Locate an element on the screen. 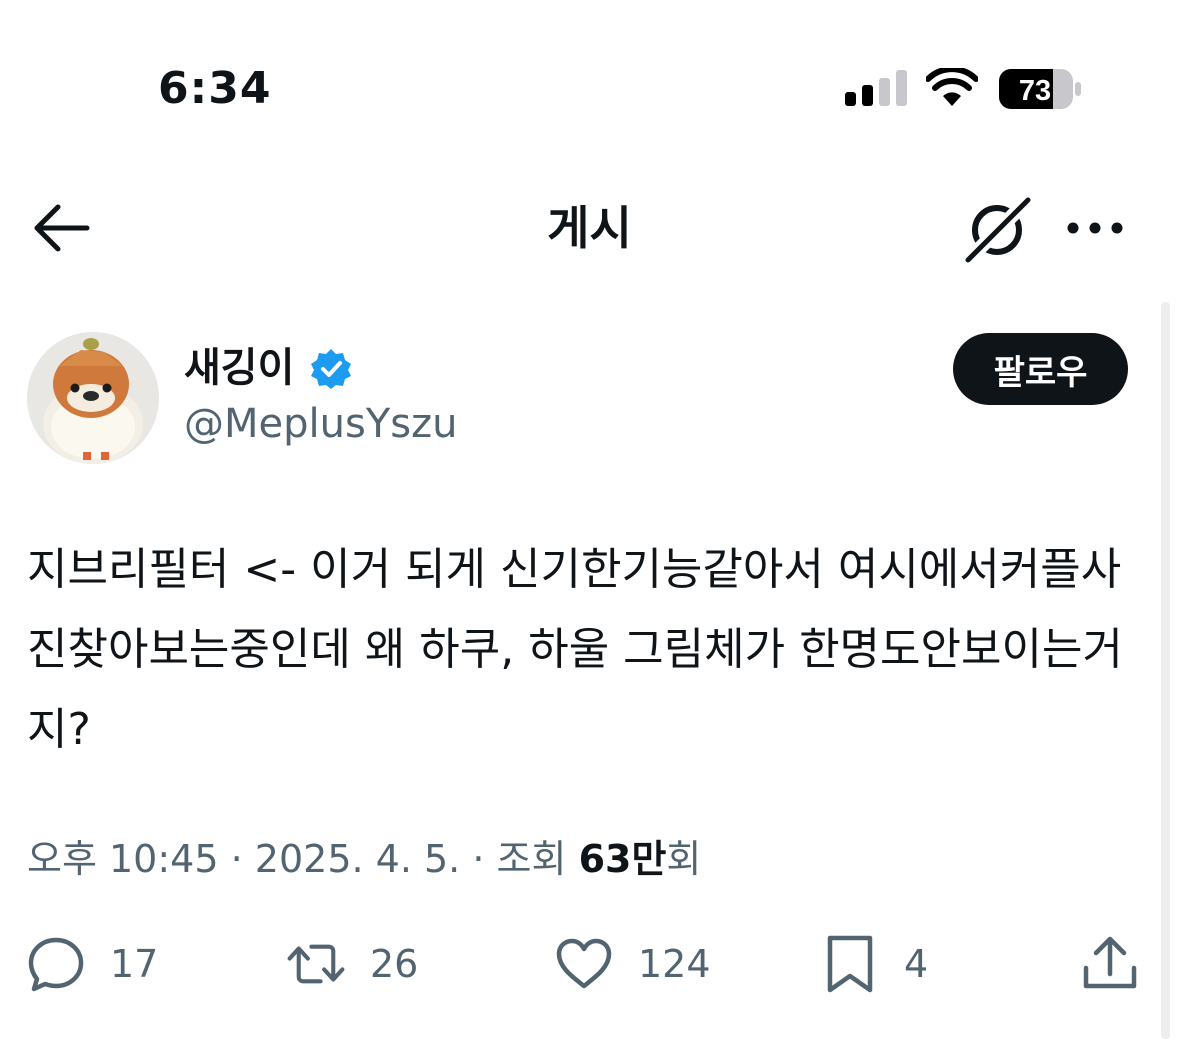  follow-button: 팔로우 is located at coordinates (1040, 369).